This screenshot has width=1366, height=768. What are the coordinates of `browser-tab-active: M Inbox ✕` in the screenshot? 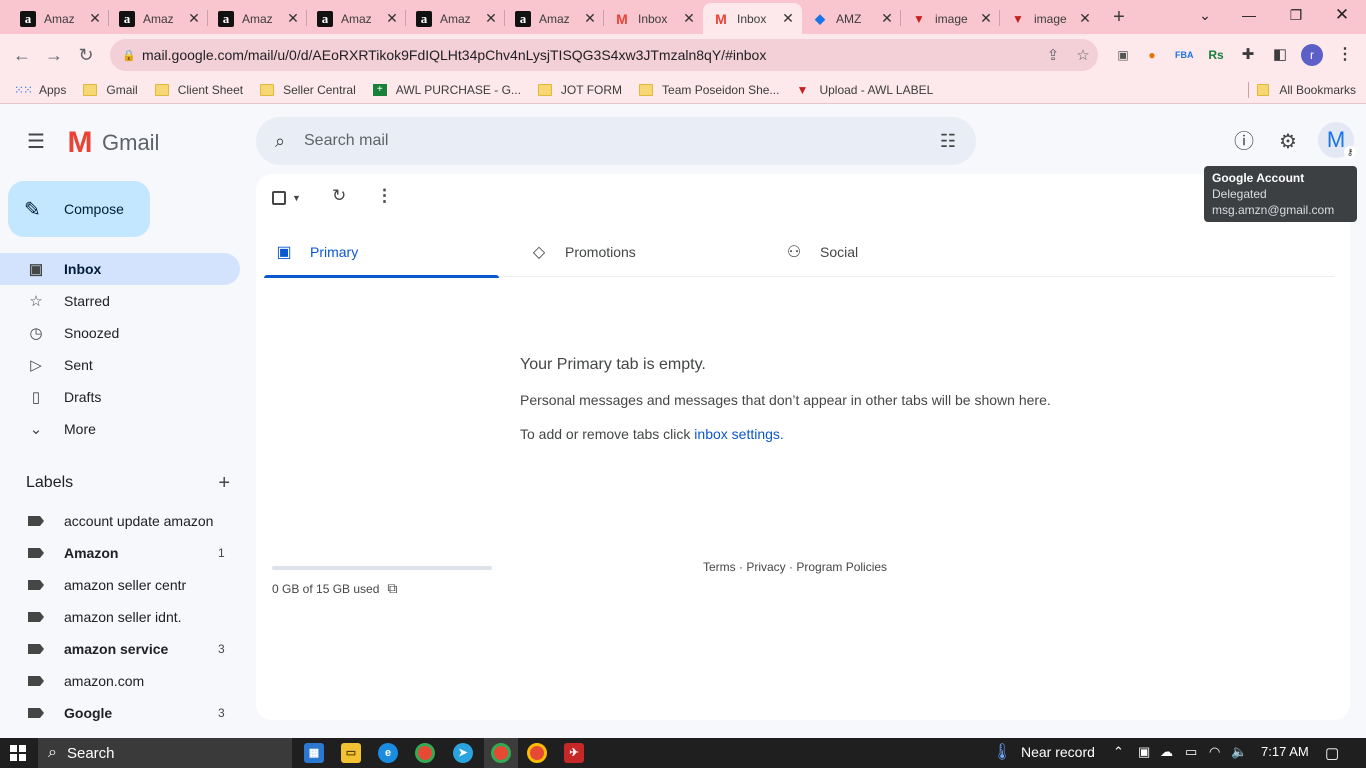 It's located at (752, 18).